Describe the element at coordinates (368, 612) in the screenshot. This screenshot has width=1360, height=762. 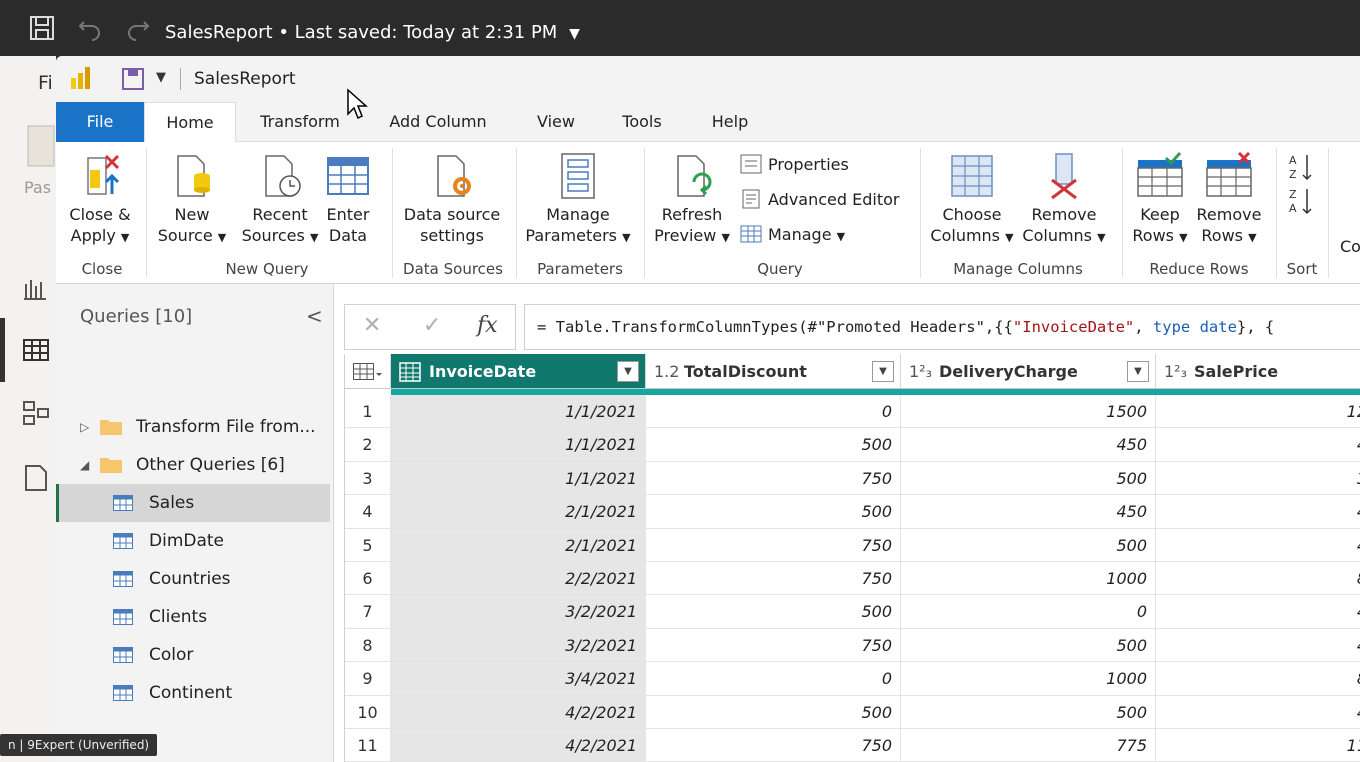
I see `row-number: 7` at that location.